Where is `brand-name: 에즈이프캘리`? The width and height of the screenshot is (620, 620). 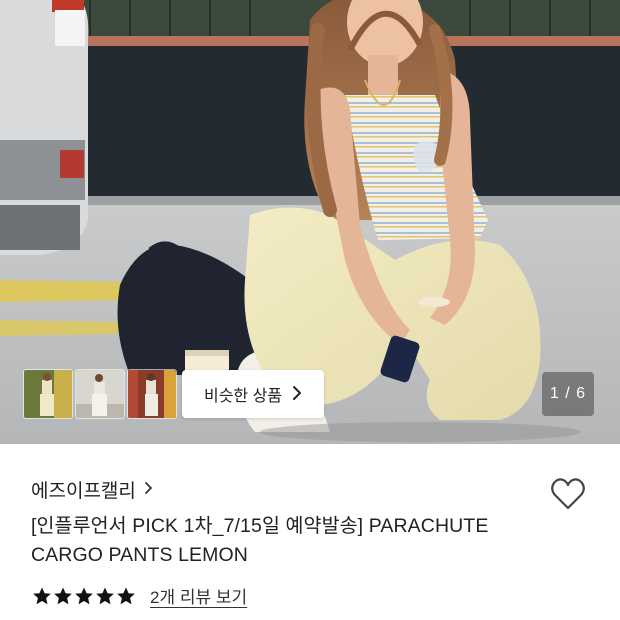 brand-name: 에즈이프캘리 is located at coordinates (83, 491).